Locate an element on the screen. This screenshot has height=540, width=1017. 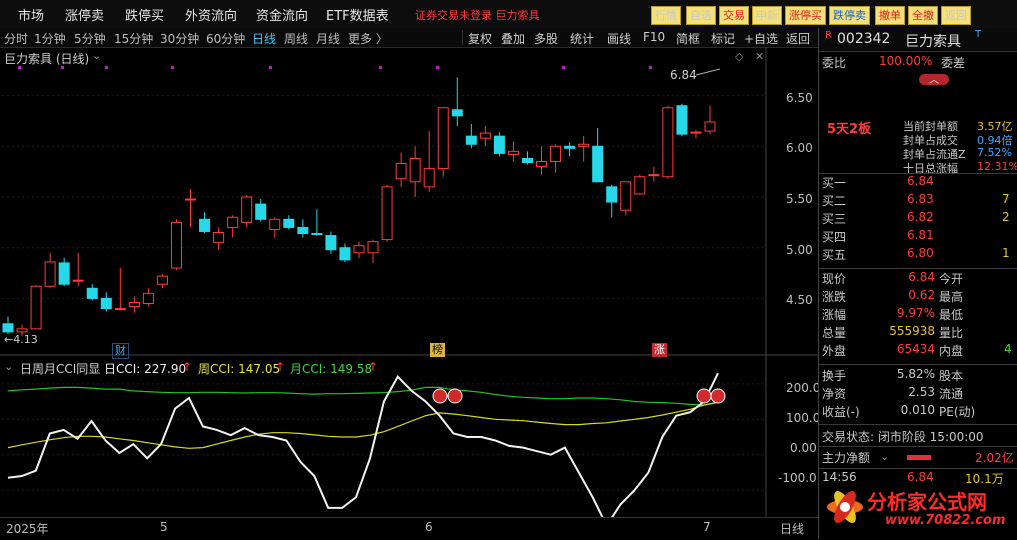
bid-row: 买一 6.84 is located at coordinates (918, 183).